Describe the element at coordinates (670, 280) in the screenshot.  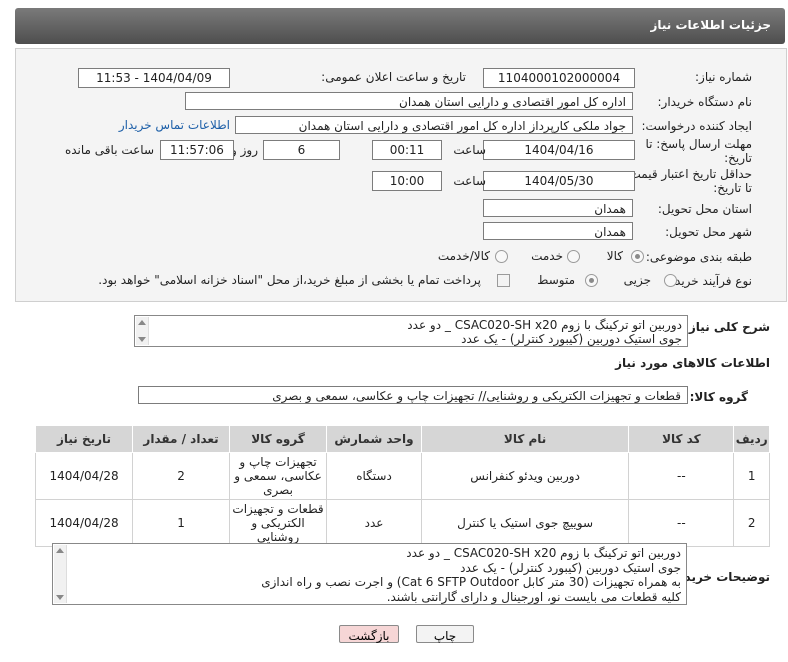
I see `process-radio-minor` at that location.